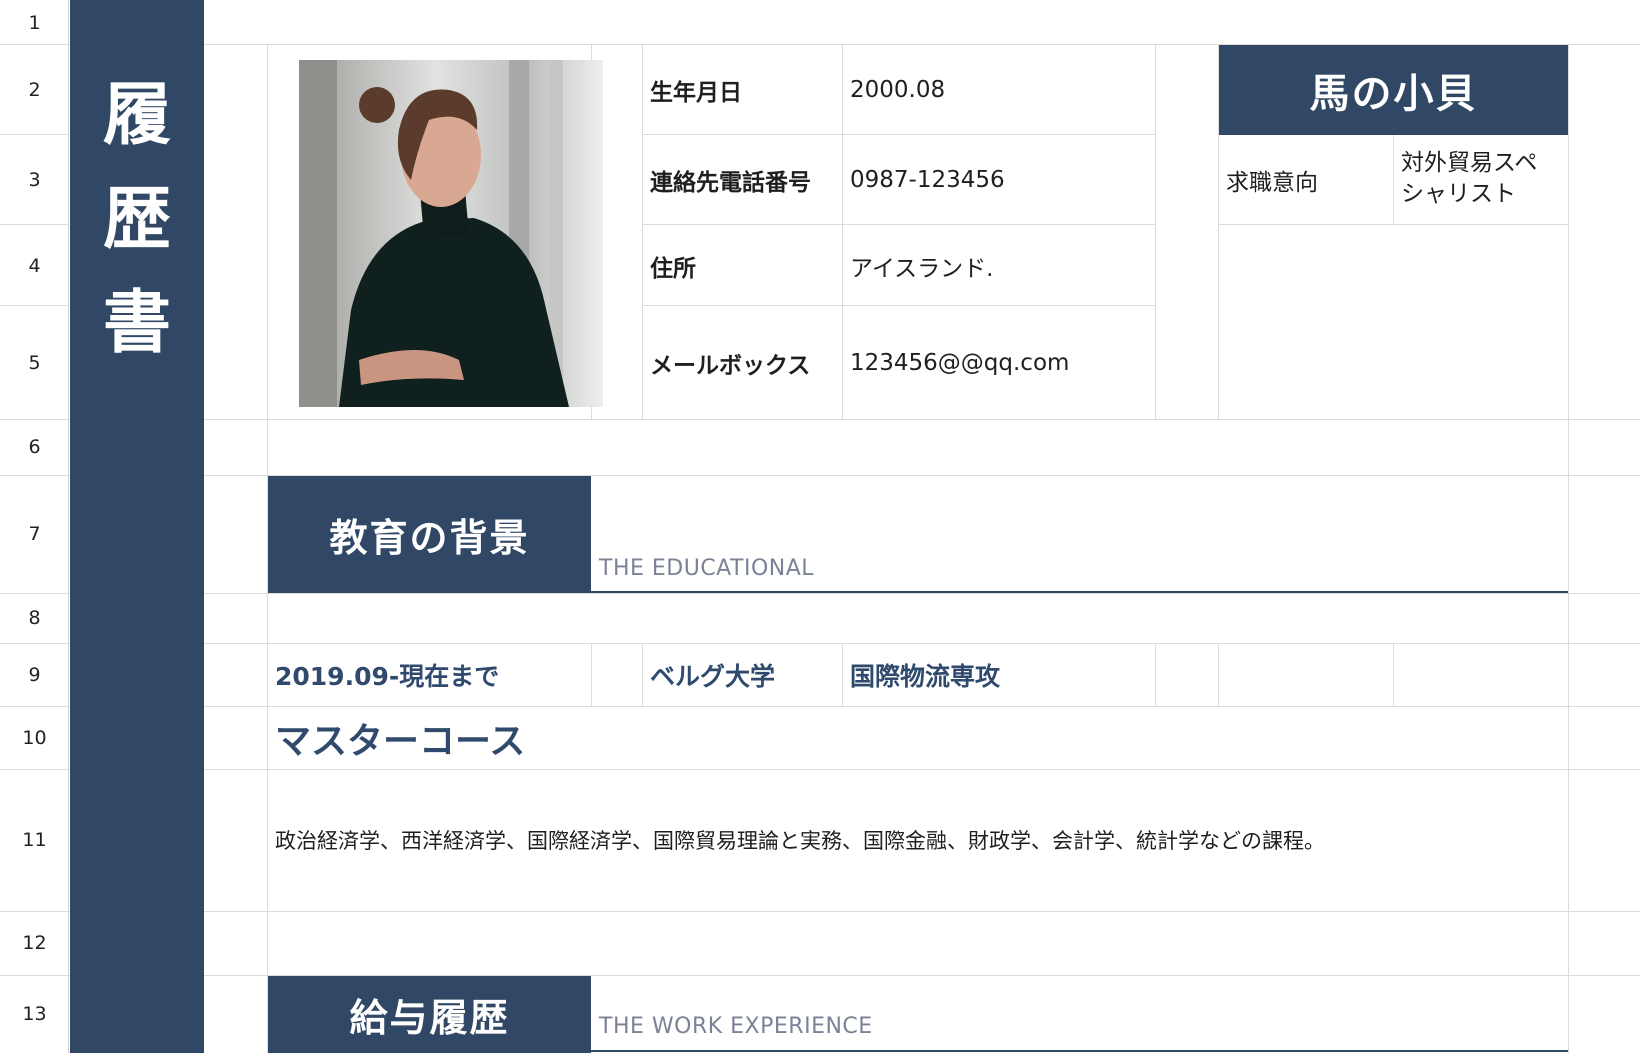 This screenshot has height=1053, width=1640. Describe the element at coordinates (1272, 183) in the screenshot. I see `job-intention-label: 求職意向` at that location.